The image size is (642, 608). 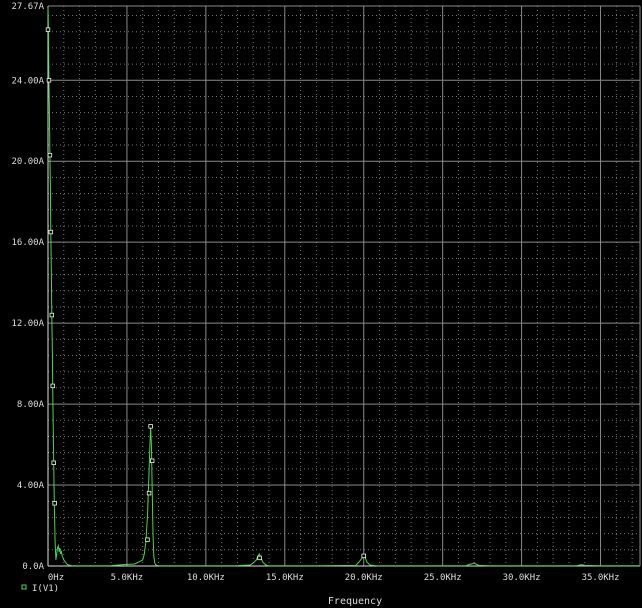 What do you see at coordinates (27, 243) in the screenshot?
I see `y-tick-label: 16.00A` at bounding box center [27, 243].